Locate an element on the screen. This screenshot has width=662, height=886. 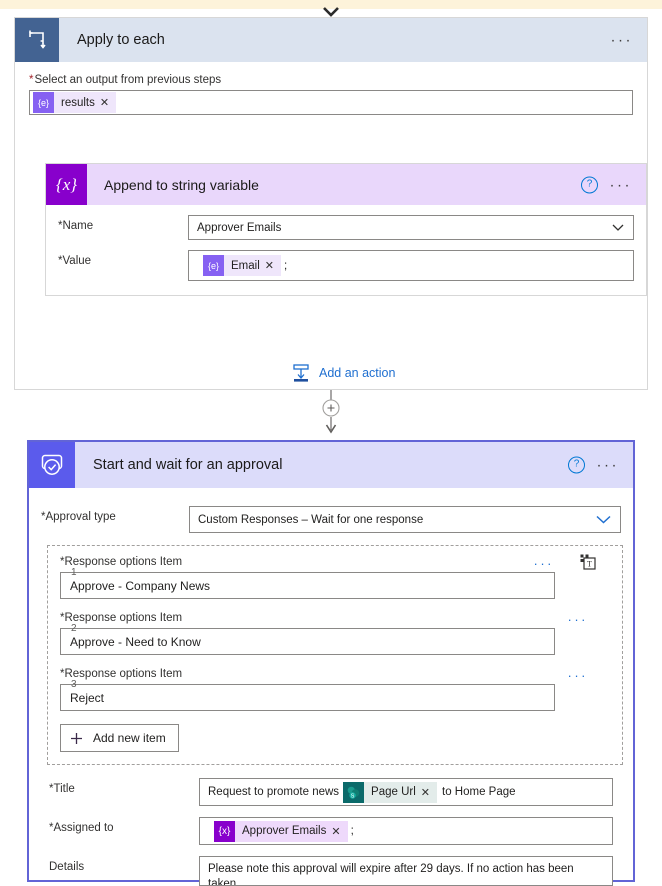
assigned-to-row: *Assigned to {x} Approver Emails ✕ ; is located at coordinates (331, 831).